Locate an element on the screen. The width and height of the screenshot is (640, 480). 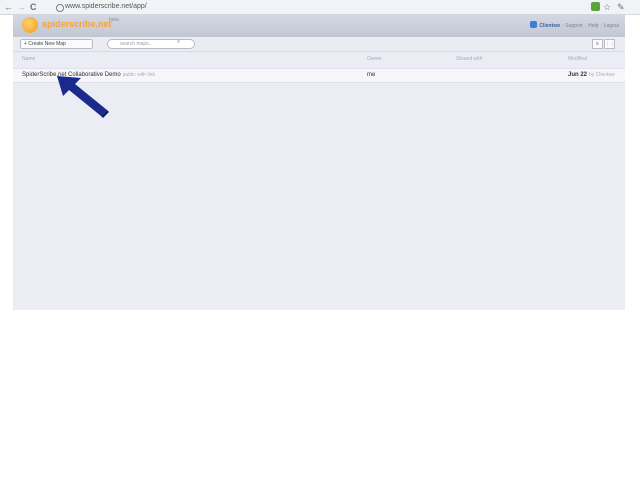
username-link: Clientsw is located at coordinates (549, 26).